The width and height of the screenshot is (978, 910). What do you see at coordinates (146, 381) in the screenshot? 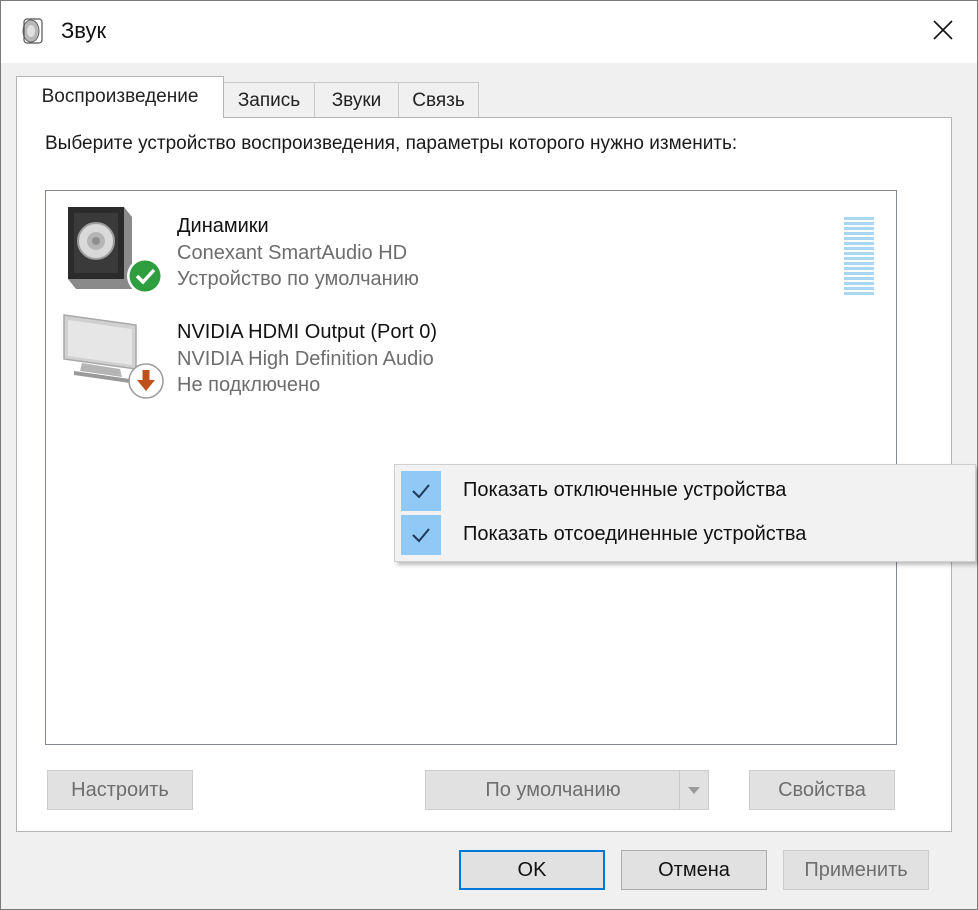
I see `disconnected-arrow-badge-icon` at bounding box center [146, 381].